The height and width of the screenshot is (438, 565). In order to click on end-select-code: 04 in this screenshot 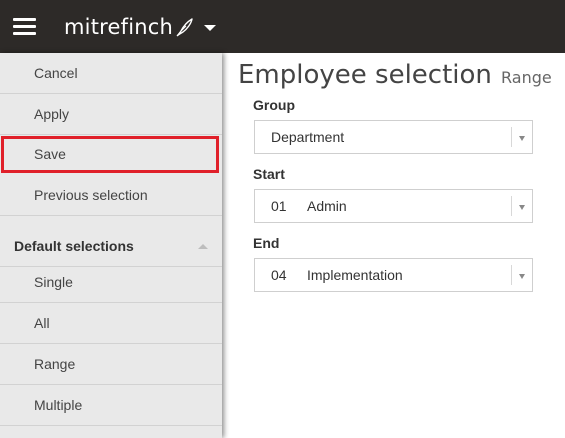, I will do `click(279, 275)`.